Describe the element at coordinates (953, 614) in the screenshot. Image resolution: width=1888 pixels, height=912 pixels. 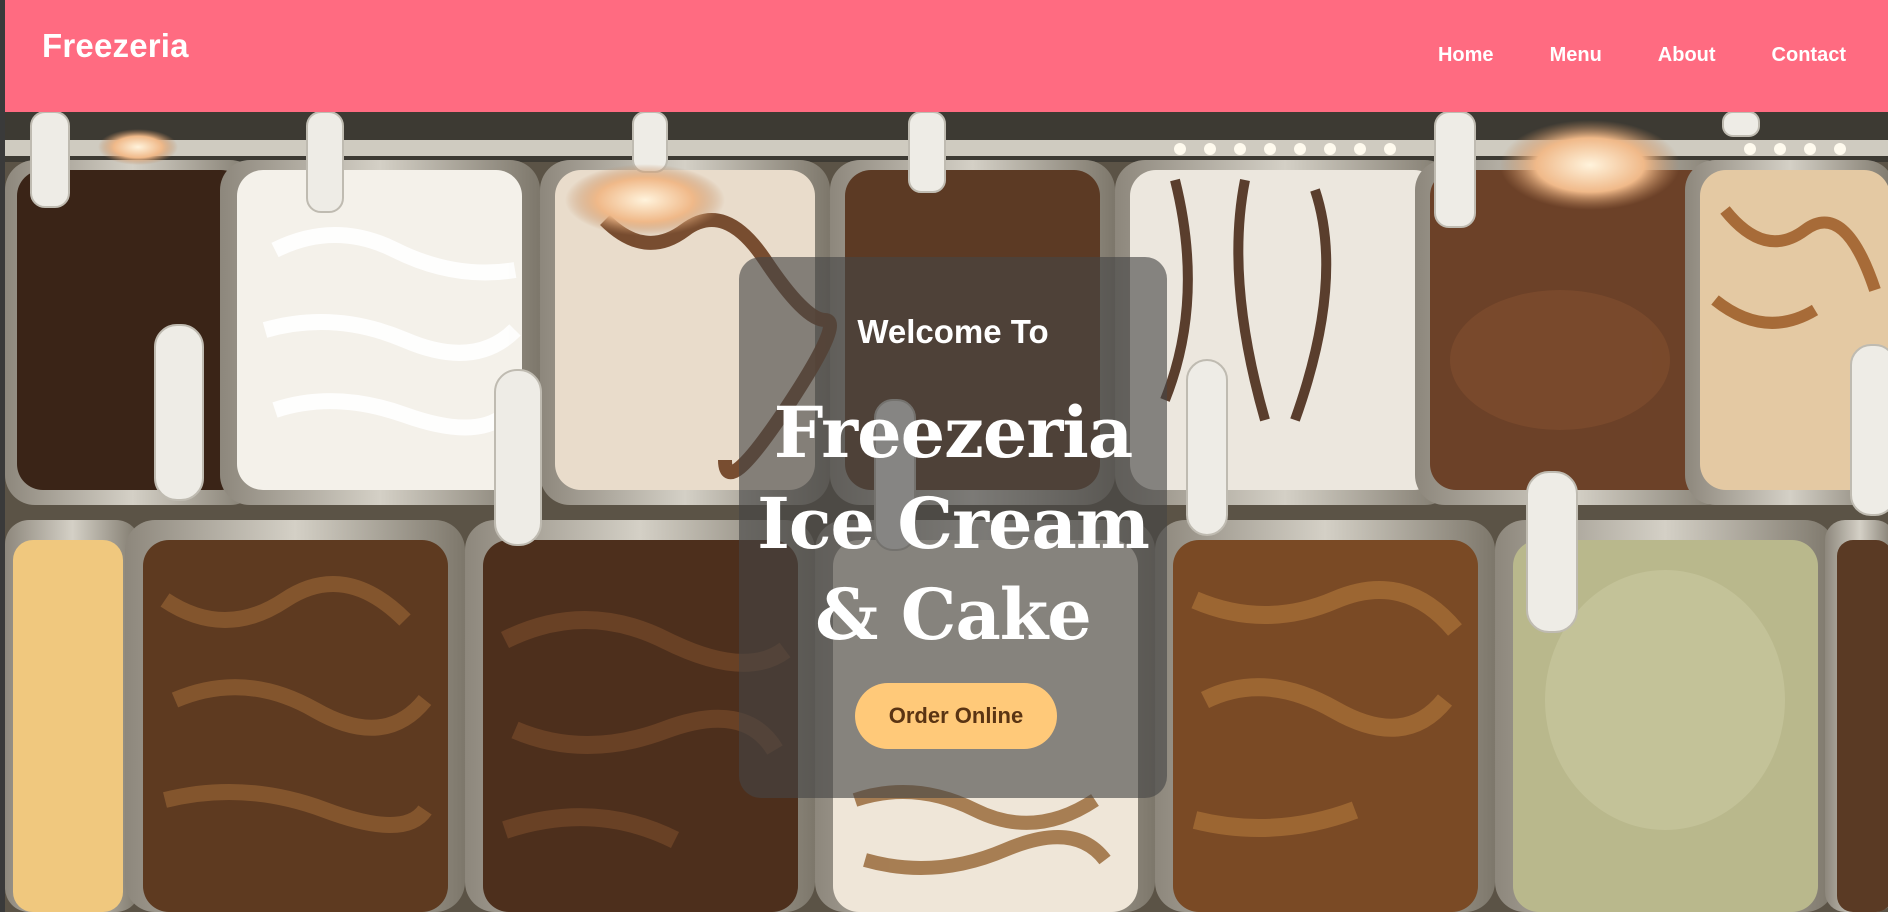
I see `headline-line-3: & Cake` at that location.